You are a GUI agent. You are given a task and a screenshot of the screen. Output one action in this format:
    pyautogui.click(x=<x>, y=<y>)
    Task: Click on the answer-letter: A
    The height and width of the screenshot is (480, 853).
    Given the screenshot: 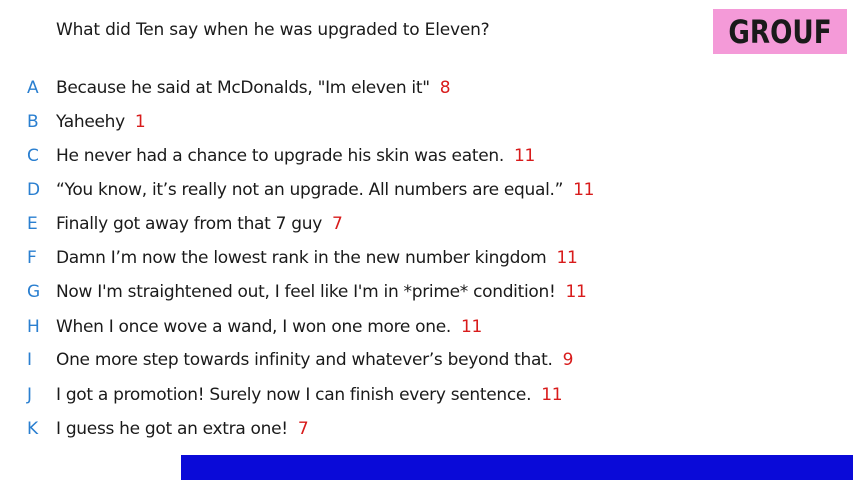 What is the action you would take?
    pyautogui.click(x=33, y=88)
    